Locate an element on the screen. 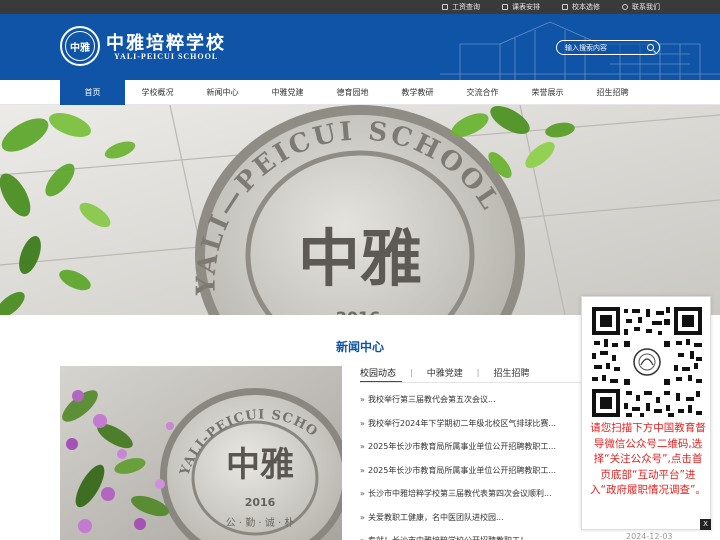  top-link-electives: 校本选修 is located at coordinates (581, 7).